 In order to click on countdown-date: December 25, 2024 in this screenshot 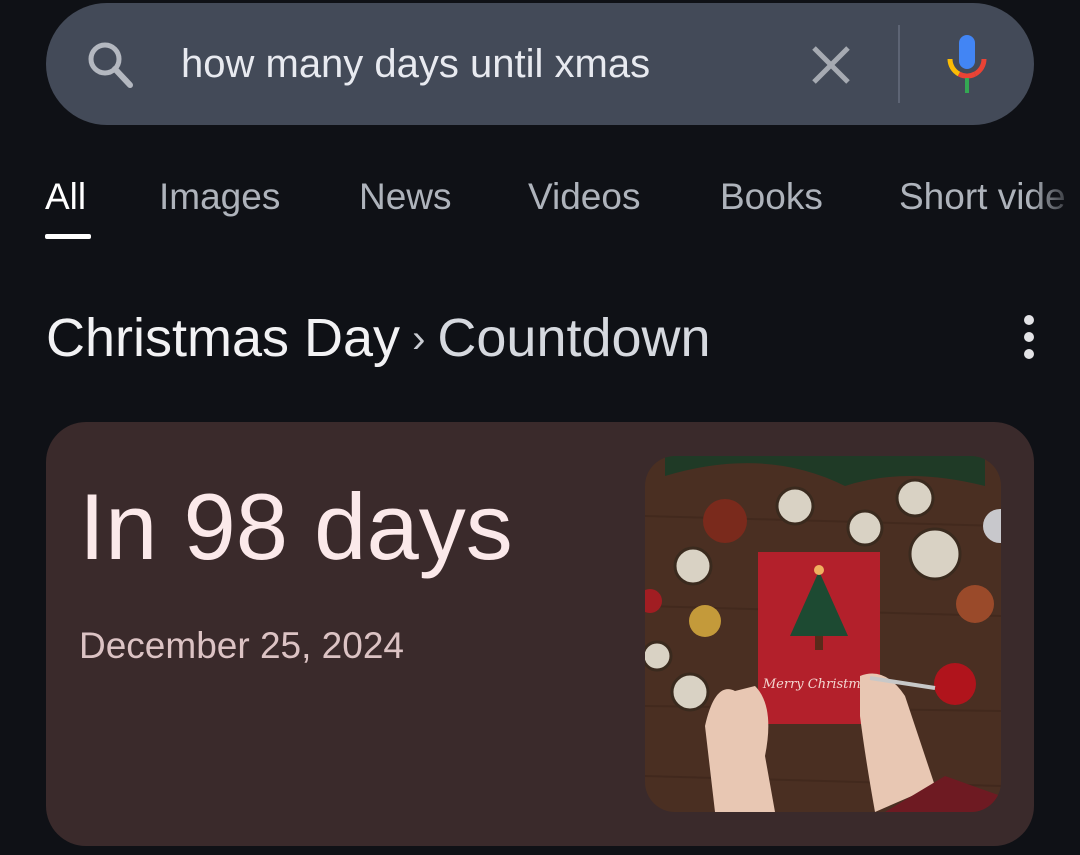, I will do `click(241, 645)`.